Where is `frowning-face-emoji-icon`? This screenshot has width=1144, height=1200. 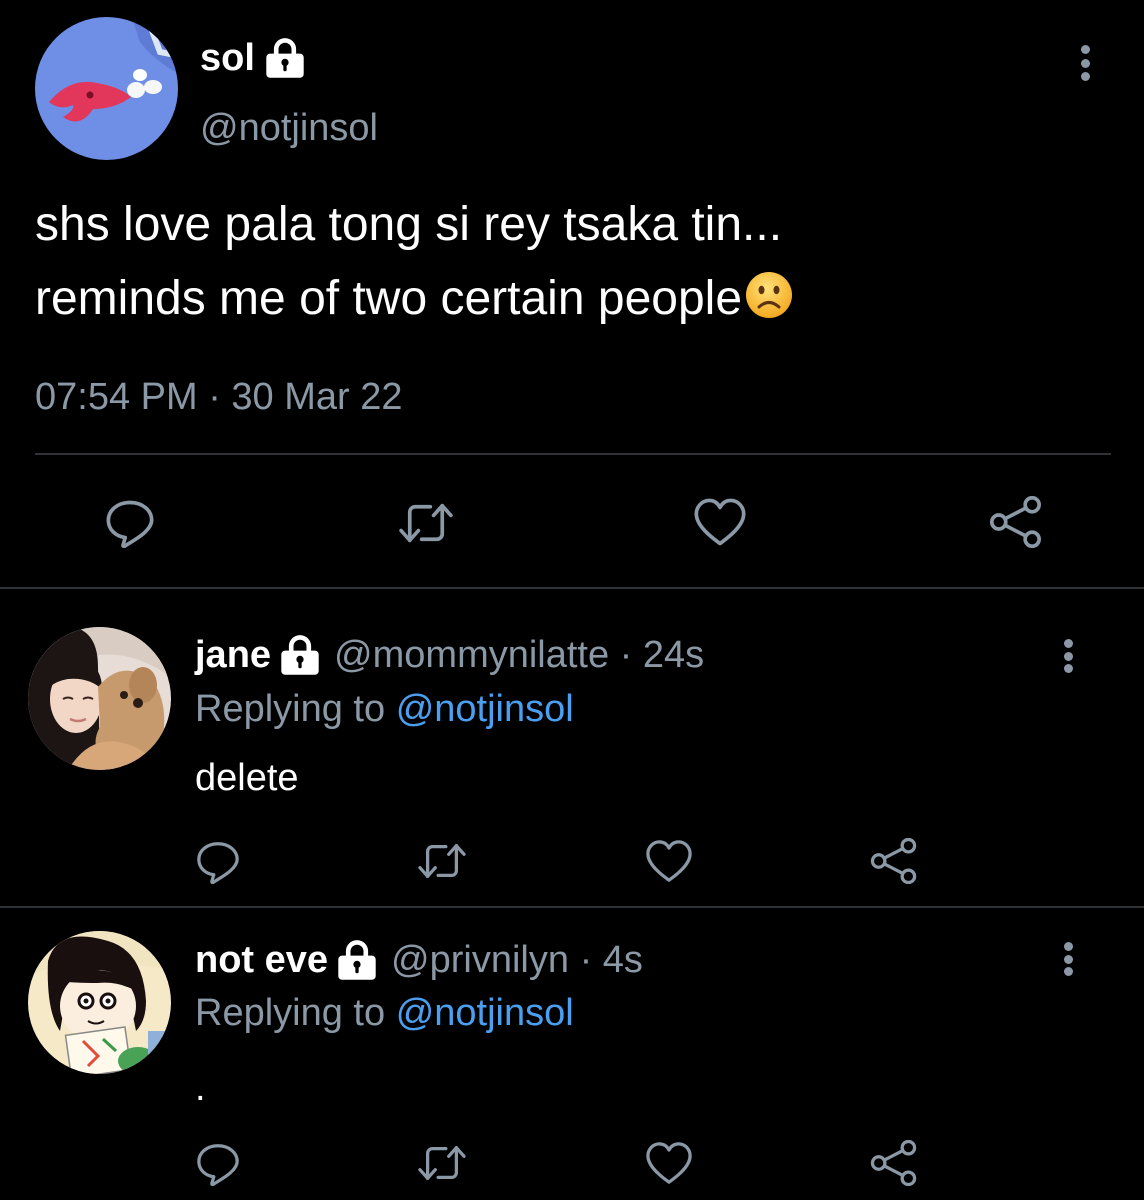 frowning-face-emoji-icon is located at coordinates (769, 295).